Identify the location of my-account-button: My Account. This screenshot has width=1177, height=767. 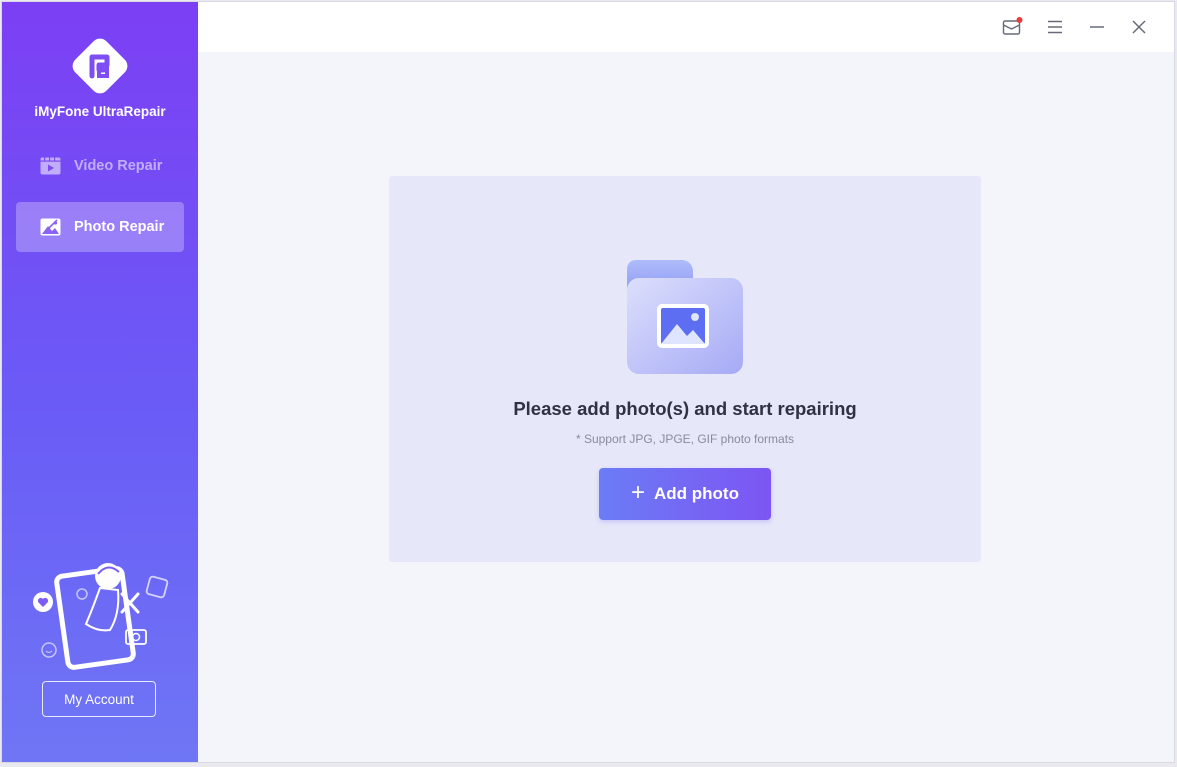
(99, 699).